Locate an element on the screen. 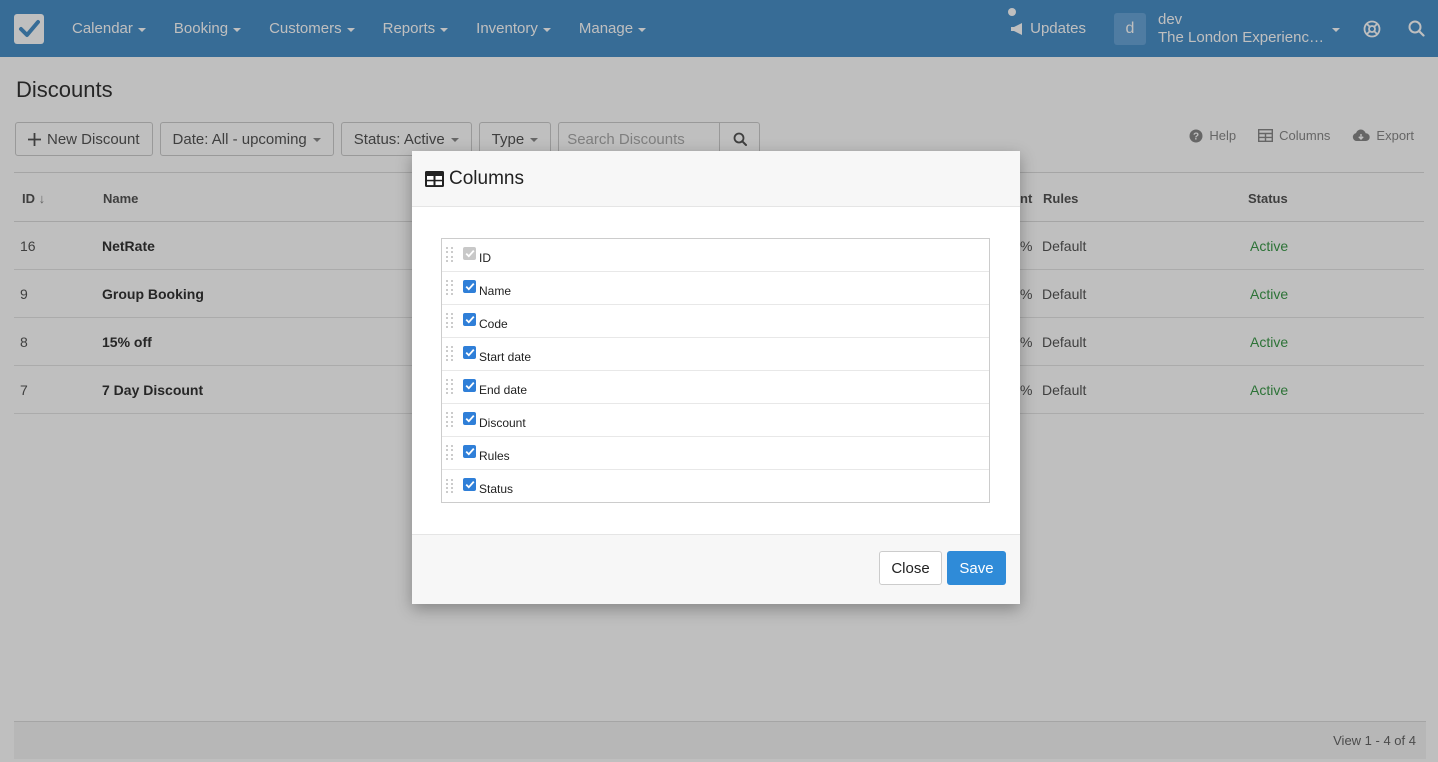 The height and width of the screenshot is (762, 1438). column-item-name: Name is located at coordinates (715, 288).